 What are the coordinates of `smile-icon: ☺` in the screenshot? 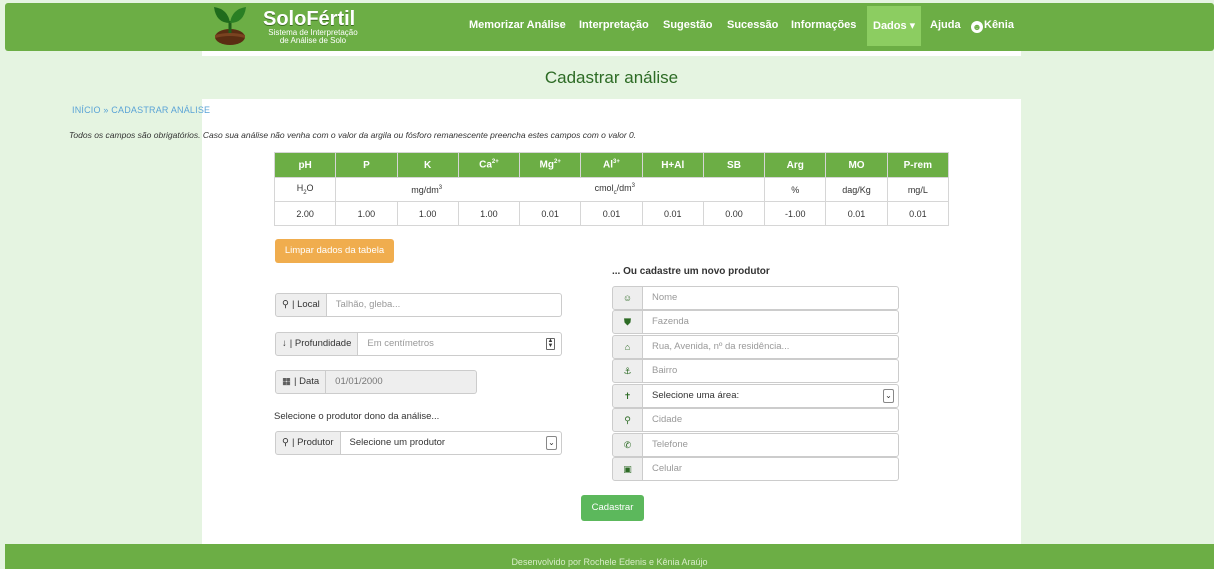 It's located at (627, 298).